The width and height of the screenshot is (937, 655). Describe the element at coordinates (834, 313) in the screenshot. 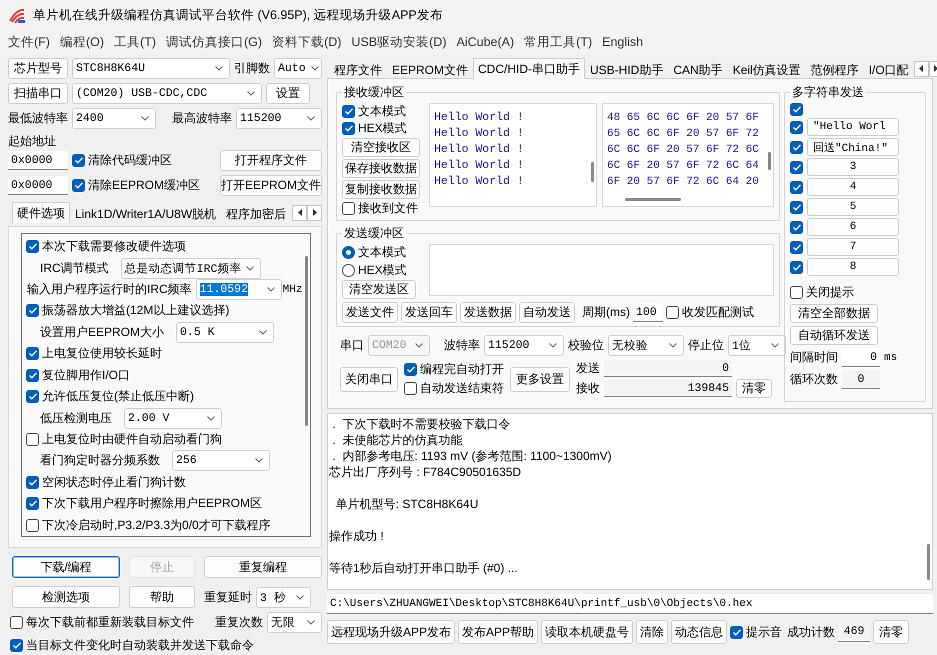

I see `clear-all-data-button: 清空全部数据` at that location.